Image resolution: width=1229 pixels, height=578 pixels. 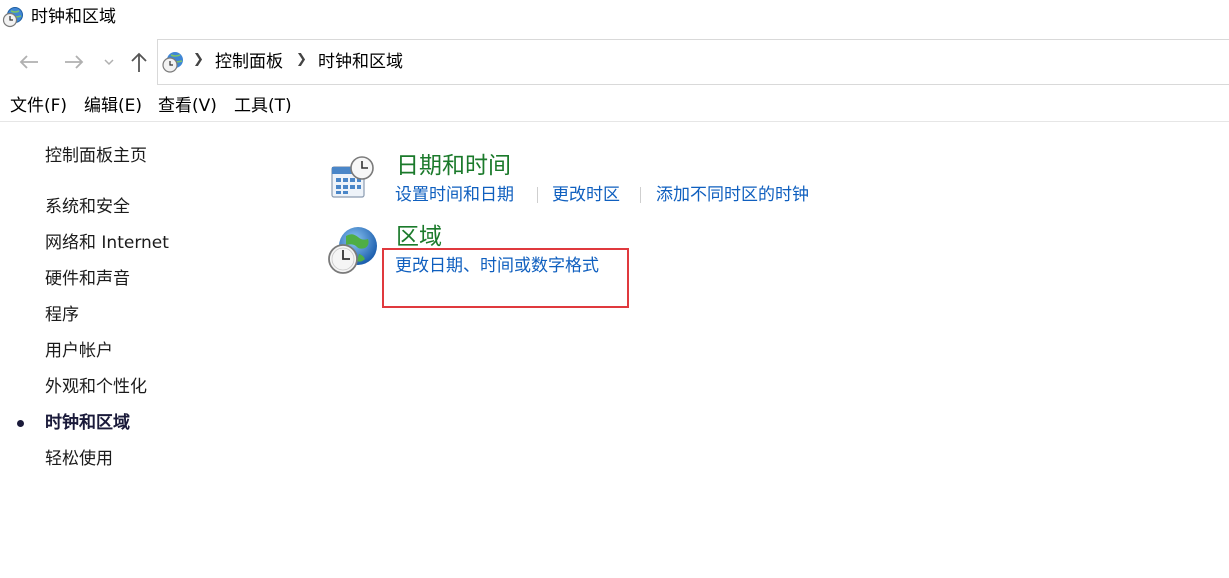 What do you see at coordinates (38, 106) in the screenshot?
I see `menu-file: 文件(F)` at bounding box center [38, 106].